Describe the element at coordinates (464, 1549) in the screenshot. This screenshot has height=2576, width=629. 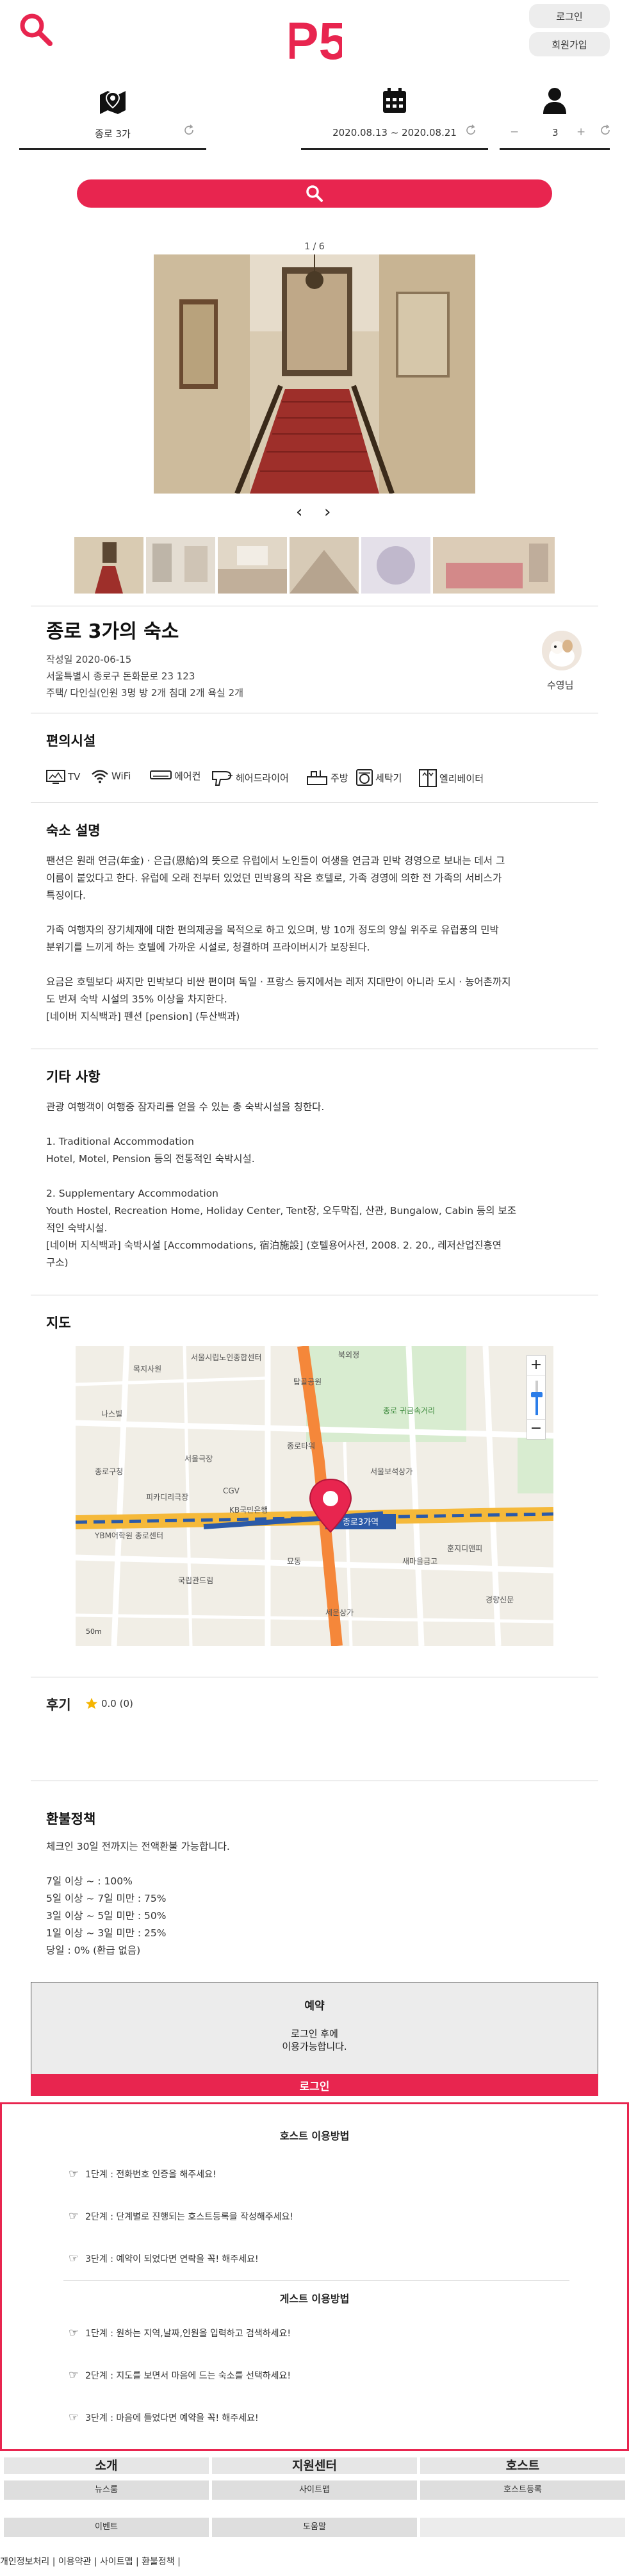
I see `map-label: 훈지디앤피` at that location.